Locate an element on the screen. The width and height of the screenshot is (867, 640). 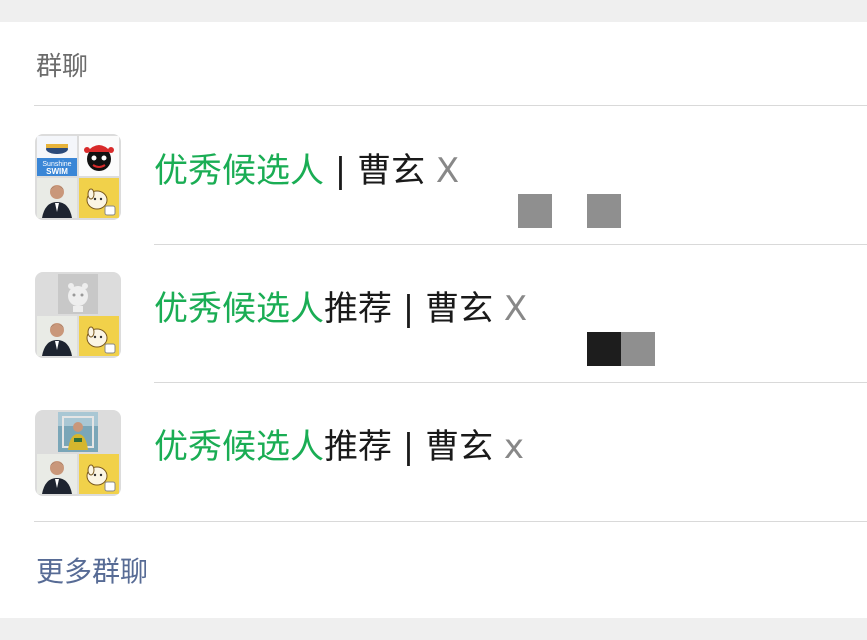
group-name: 优秀候选人 | 曹玄 X is located at coordinates (306, 171).